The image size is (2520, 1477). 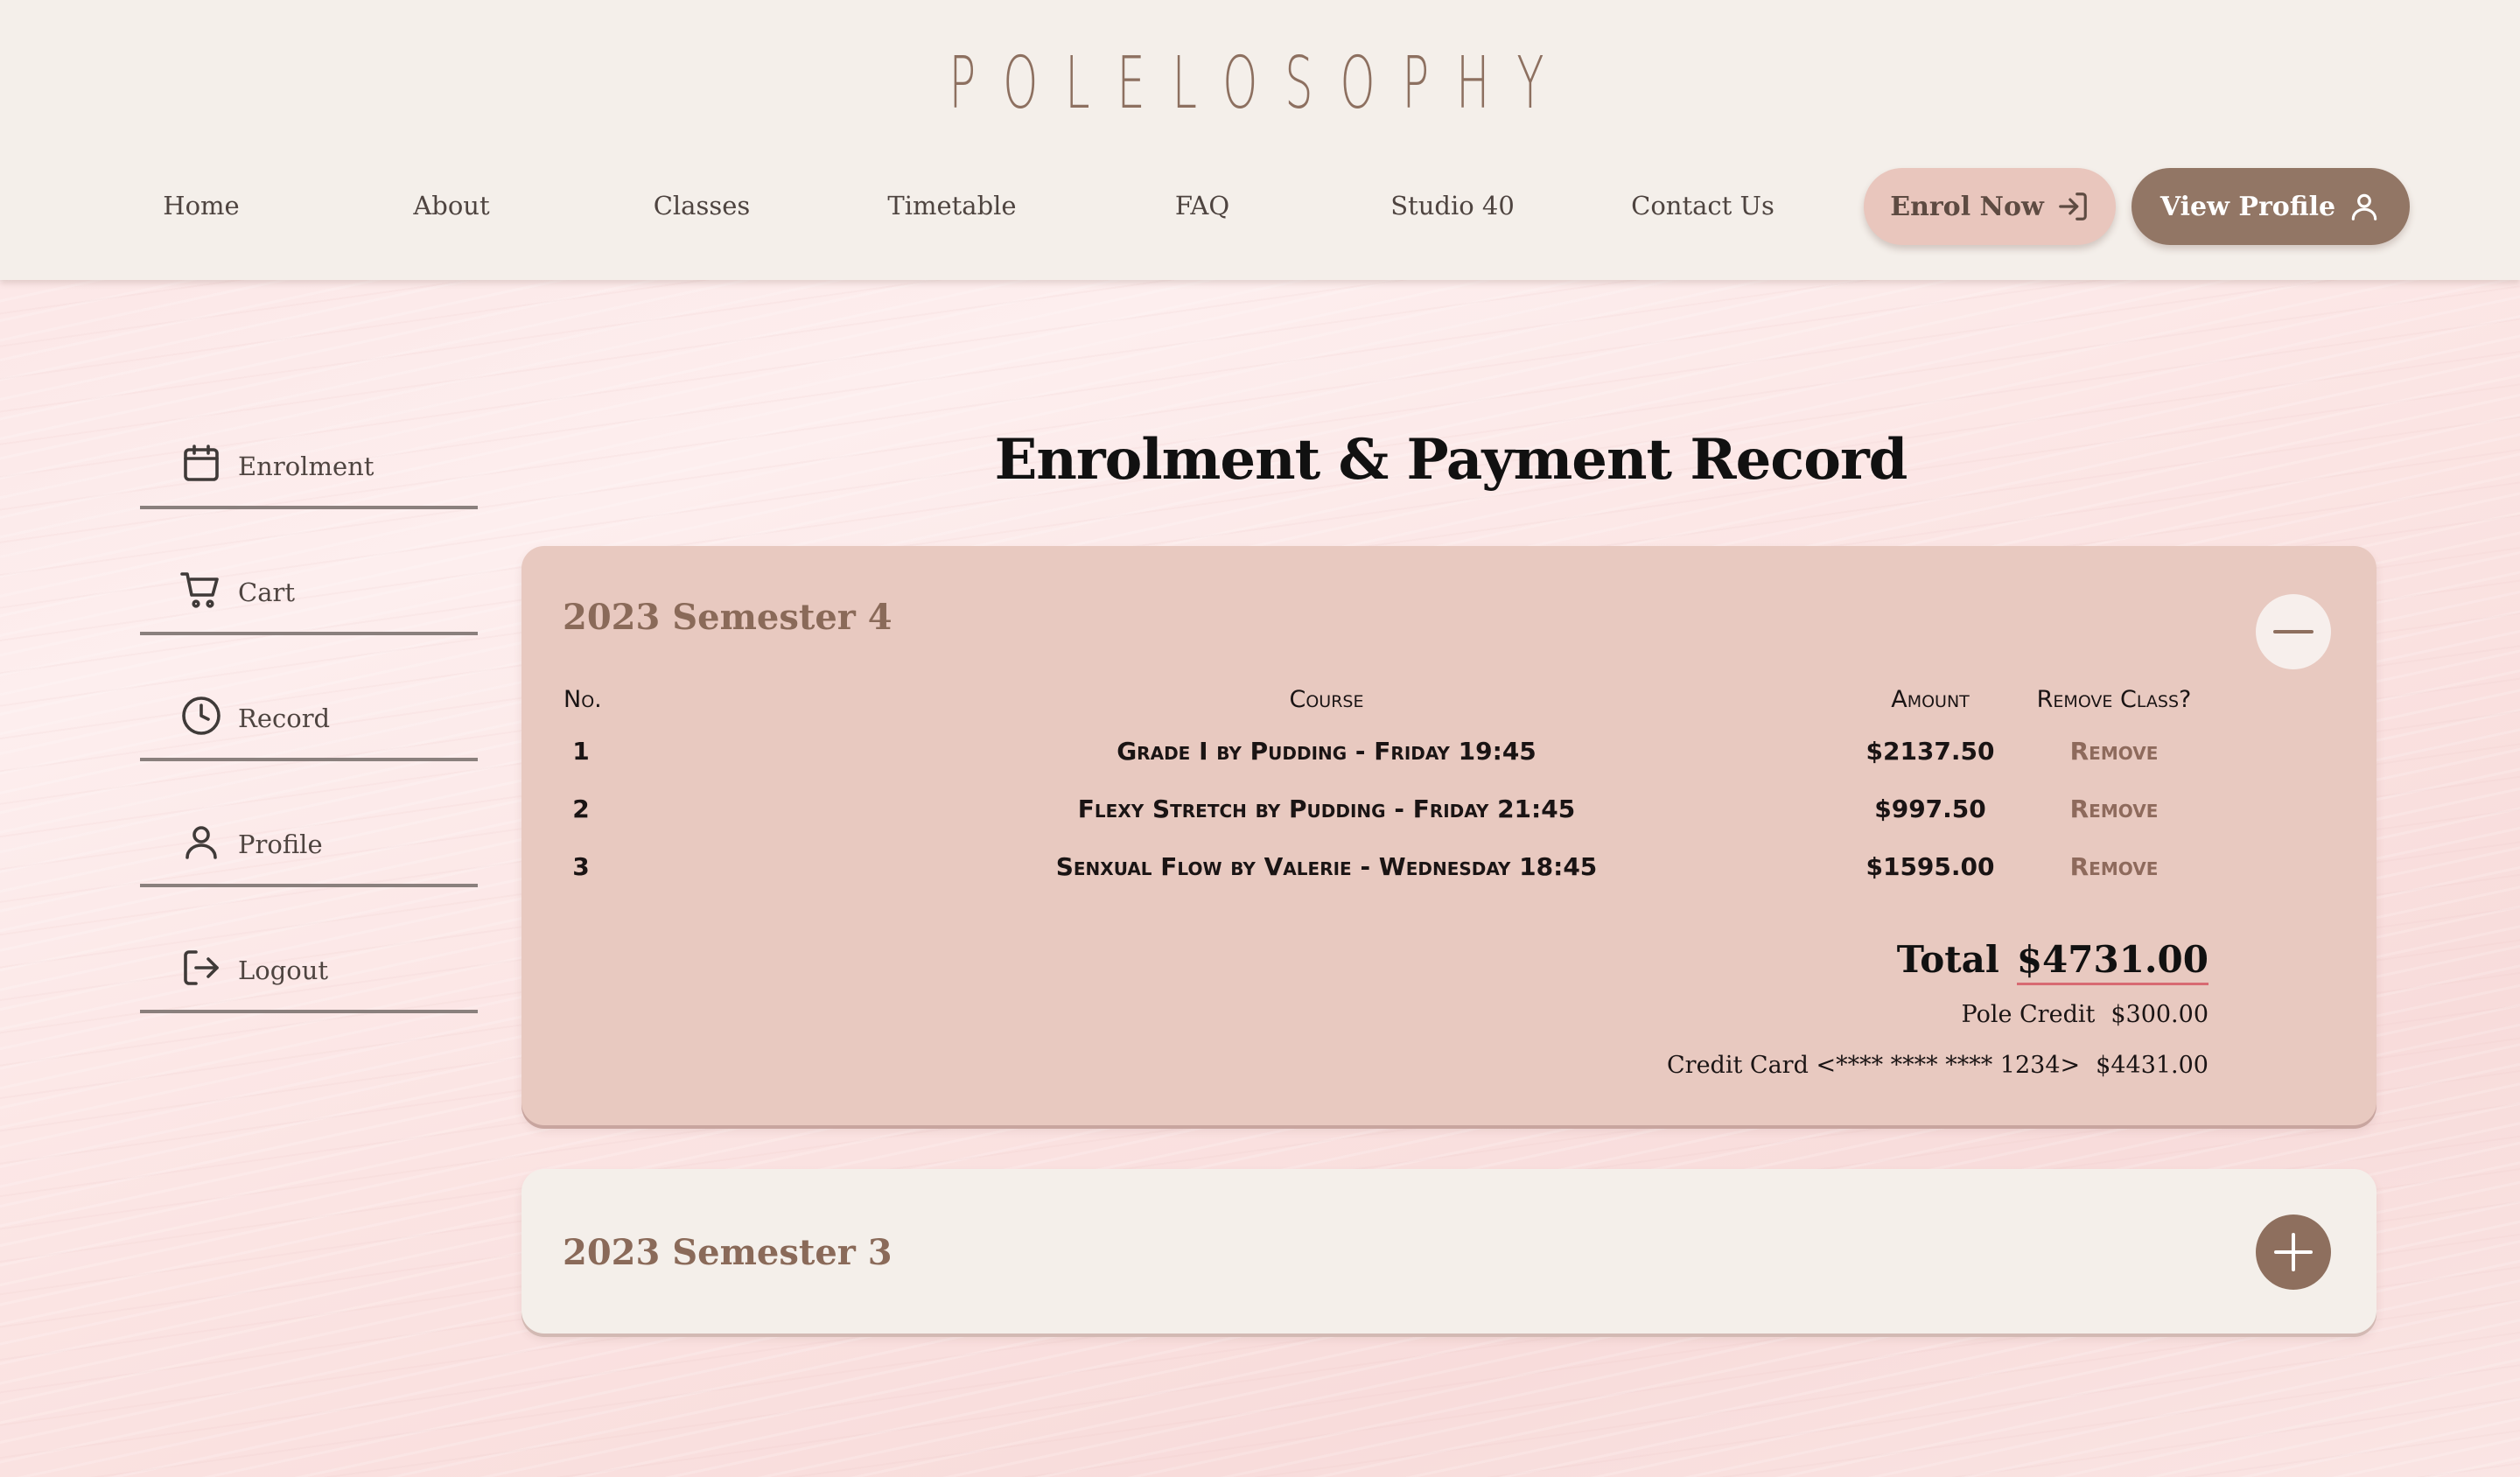 I want to click on sidebar-item-label: Logout, so click(x=283, y=970).